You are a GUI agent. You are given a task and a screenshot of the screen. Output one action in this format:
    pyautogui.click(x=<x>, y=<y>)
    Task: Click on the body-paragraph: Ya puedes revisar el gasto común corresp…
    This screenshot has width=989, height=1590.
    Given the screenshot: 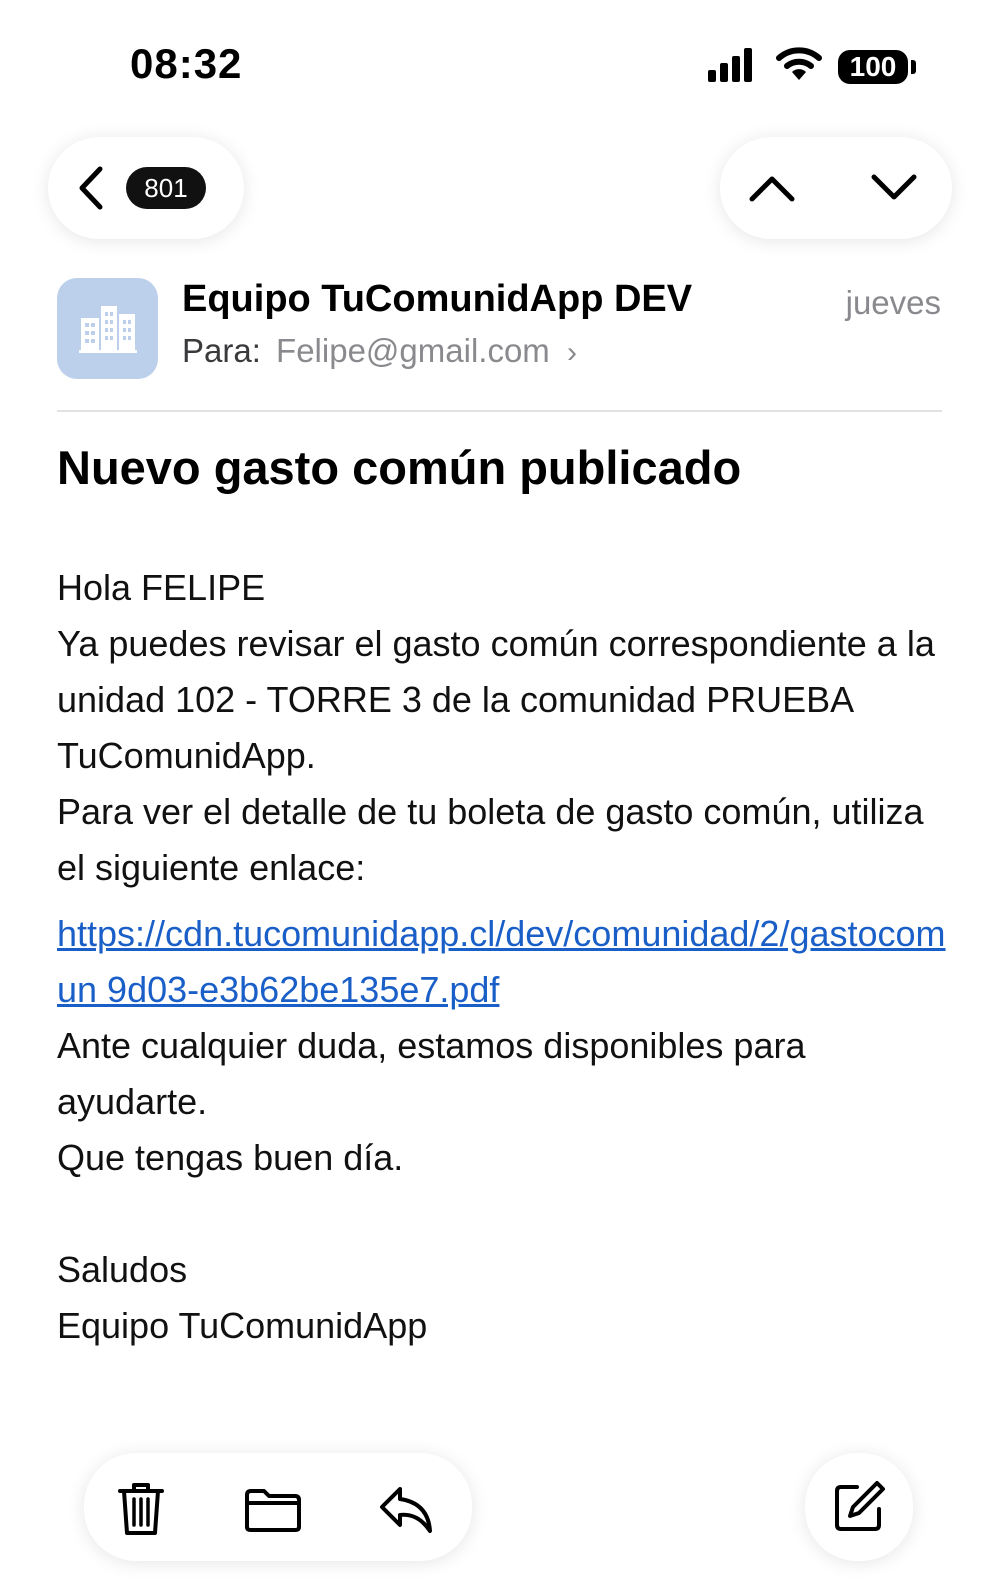 What is the action you would take?
    pyautogui.click(x=496, y=699)
    